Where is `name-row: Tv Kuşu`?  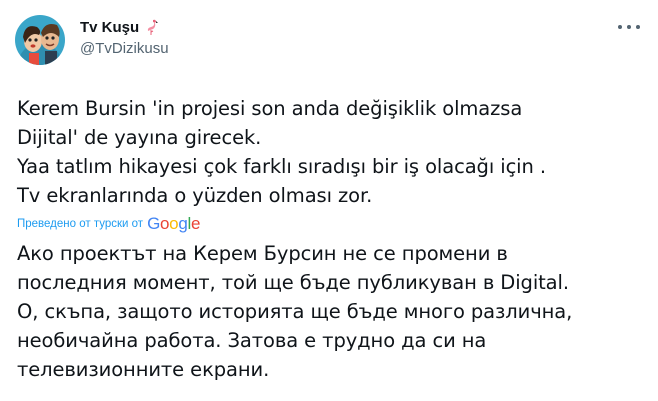 name-row: Tv Kuşu is located at coordinates (124, 27).